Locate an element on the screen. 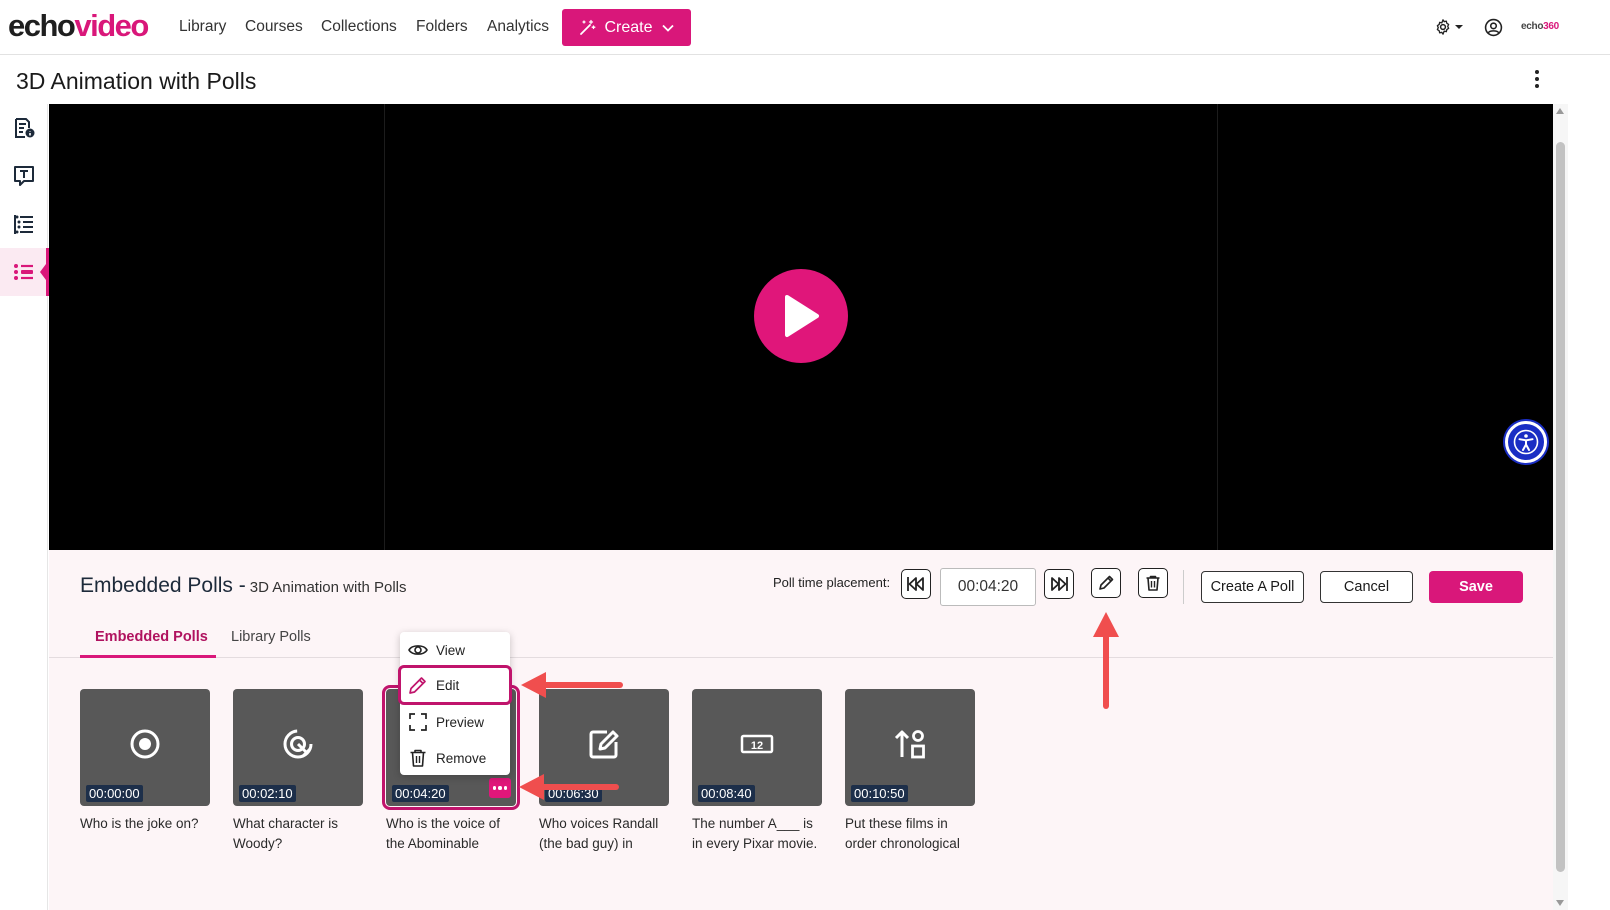  create-button: Create is located at coordinates (626, 27).